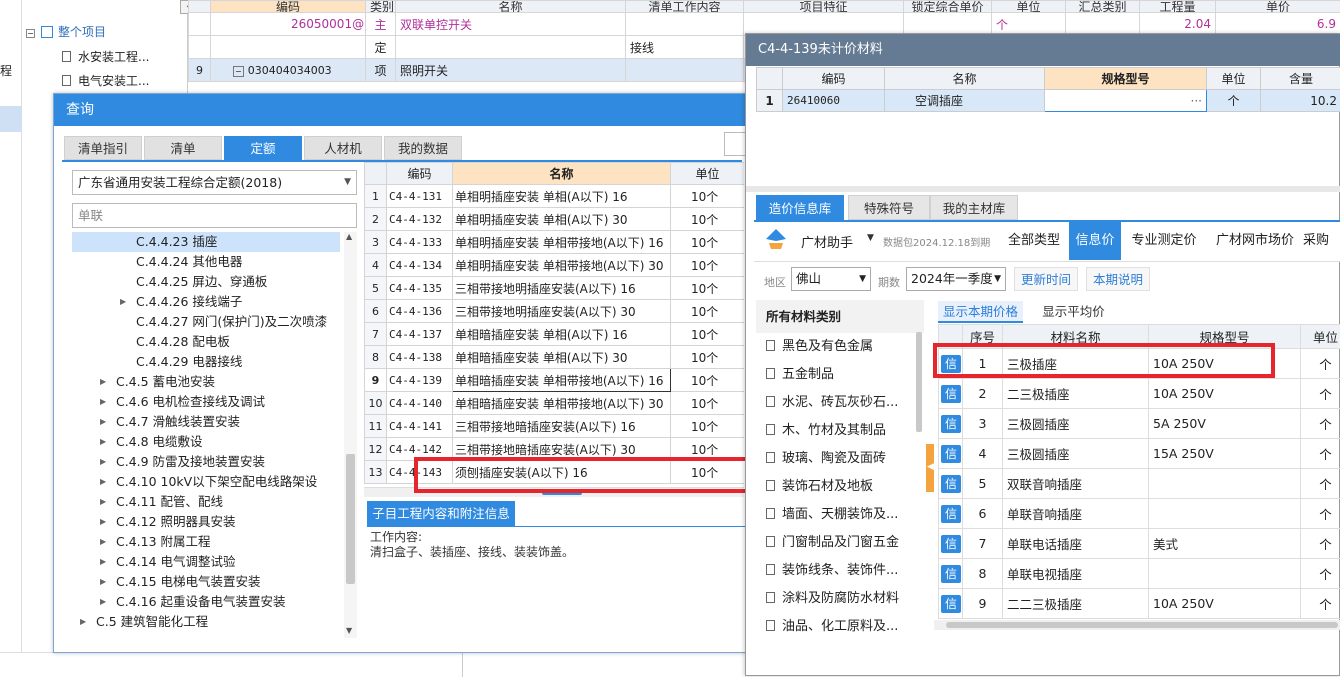 Image resolution: width=1340 pixels, height=677 pixels. I want to click on left-rail-selected, so click(11, 119).